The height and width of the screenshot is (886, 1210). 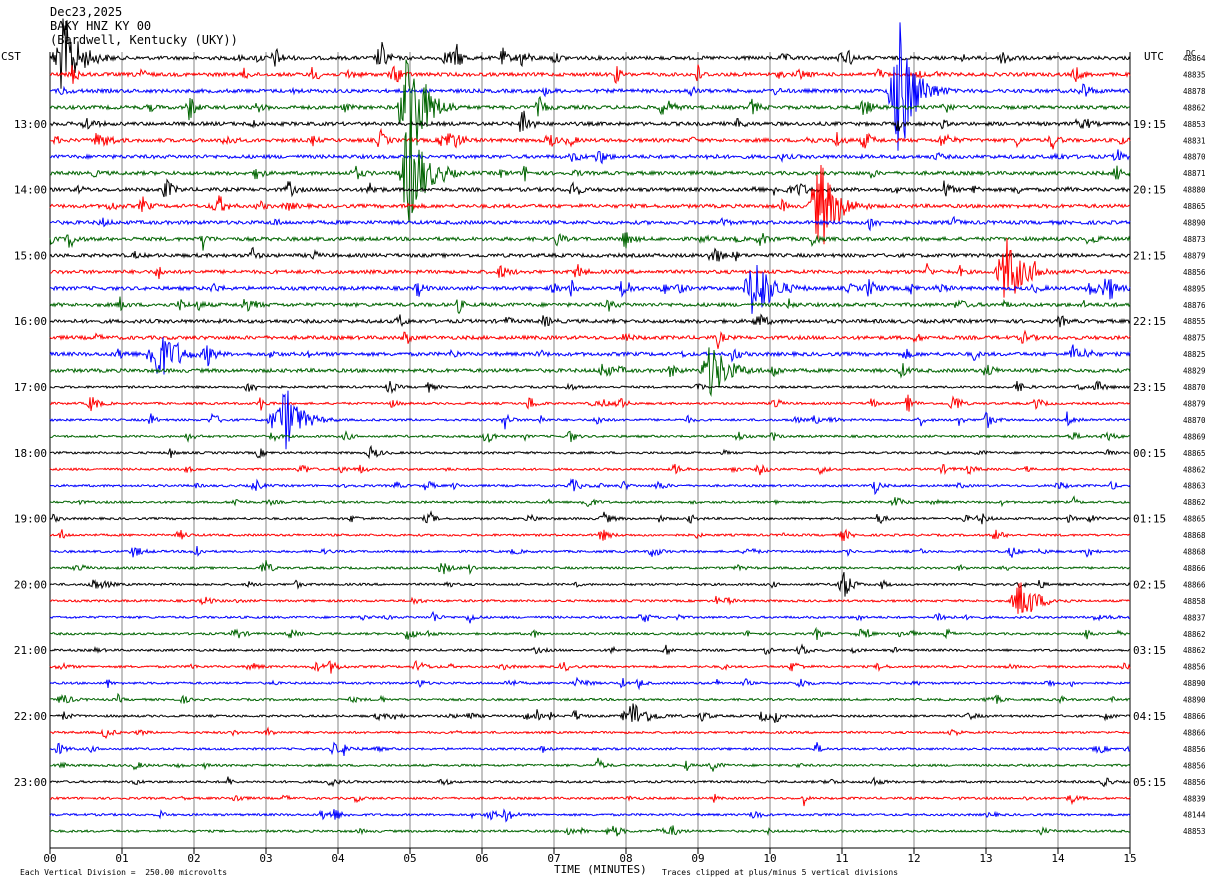 I want to click on dc-offset-label: 48871, so click(x=1194, y=173).